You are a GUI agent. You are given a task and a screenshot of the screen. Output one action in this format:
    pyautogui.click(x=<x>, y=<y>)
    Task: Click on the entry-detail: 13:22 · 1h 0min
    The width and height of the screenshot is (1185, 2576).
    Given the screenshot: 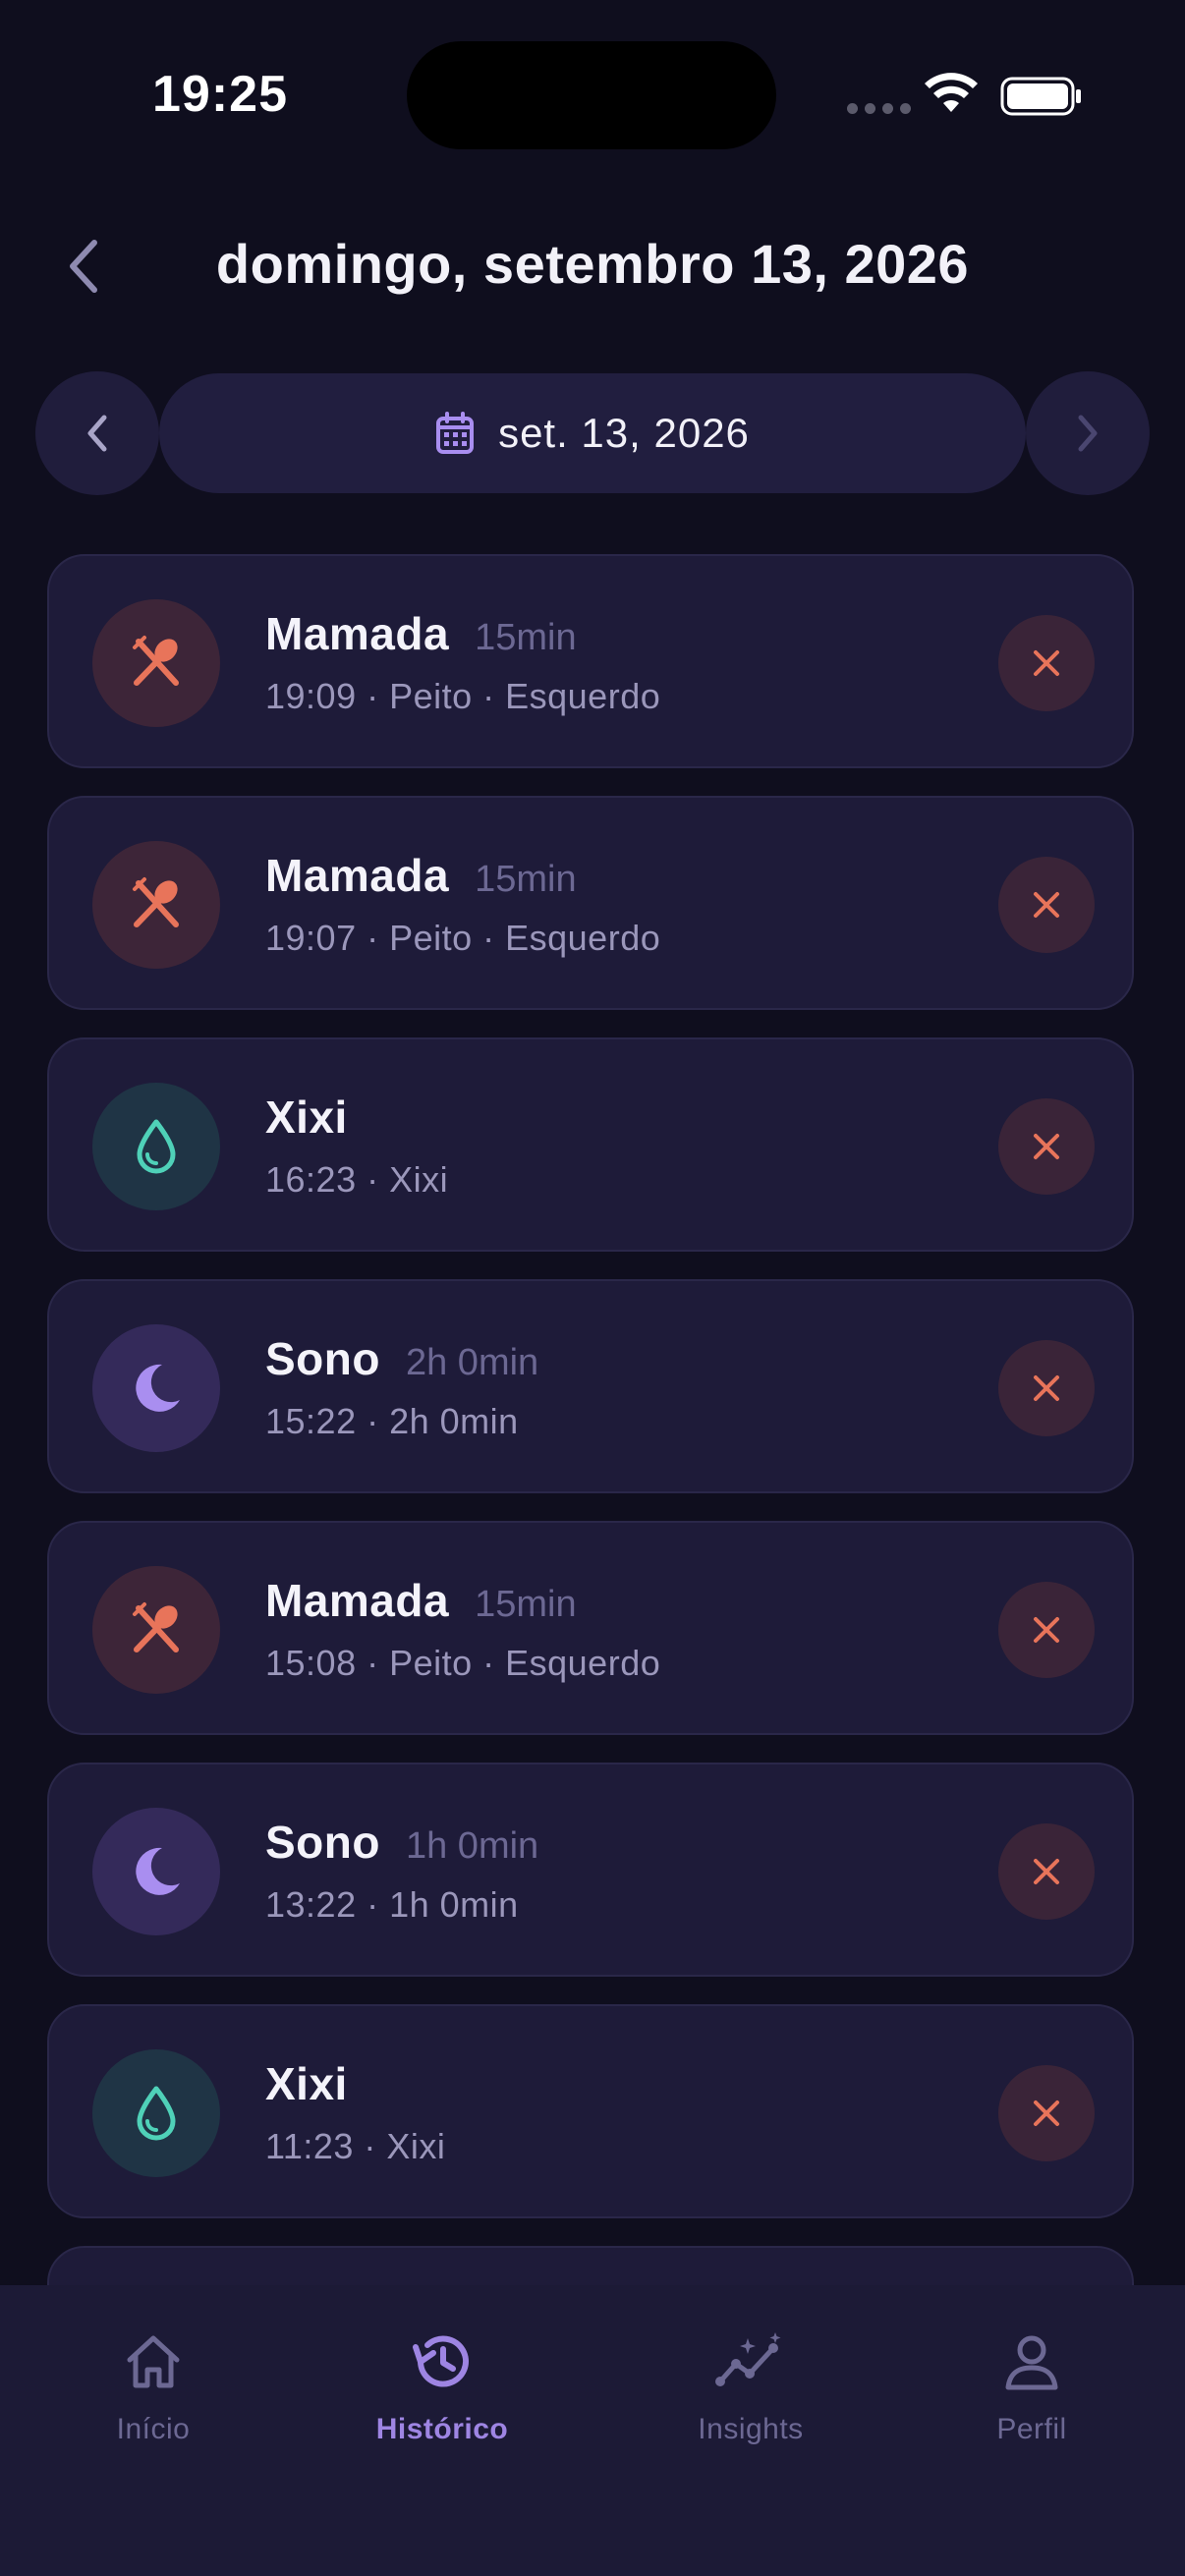 What is the action you would take?
    pyautogui.click(x=392, y=1904)
    